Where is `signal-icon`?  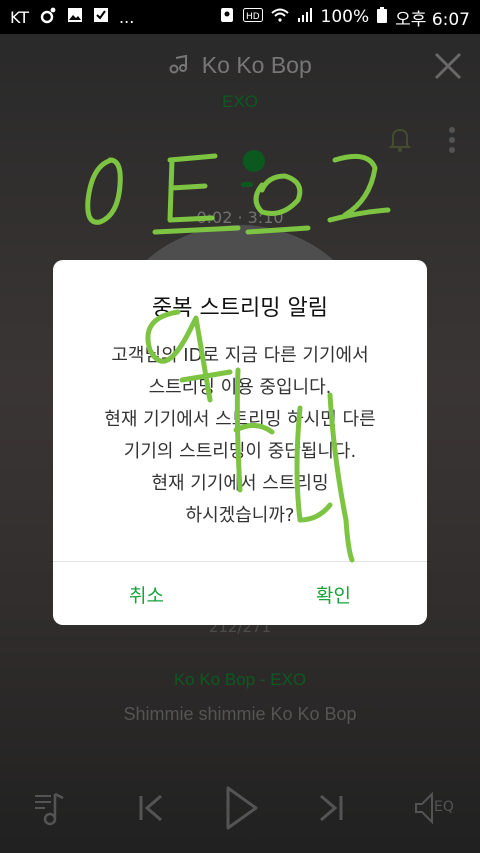 signal-icon is located at coordinates (305, 17).